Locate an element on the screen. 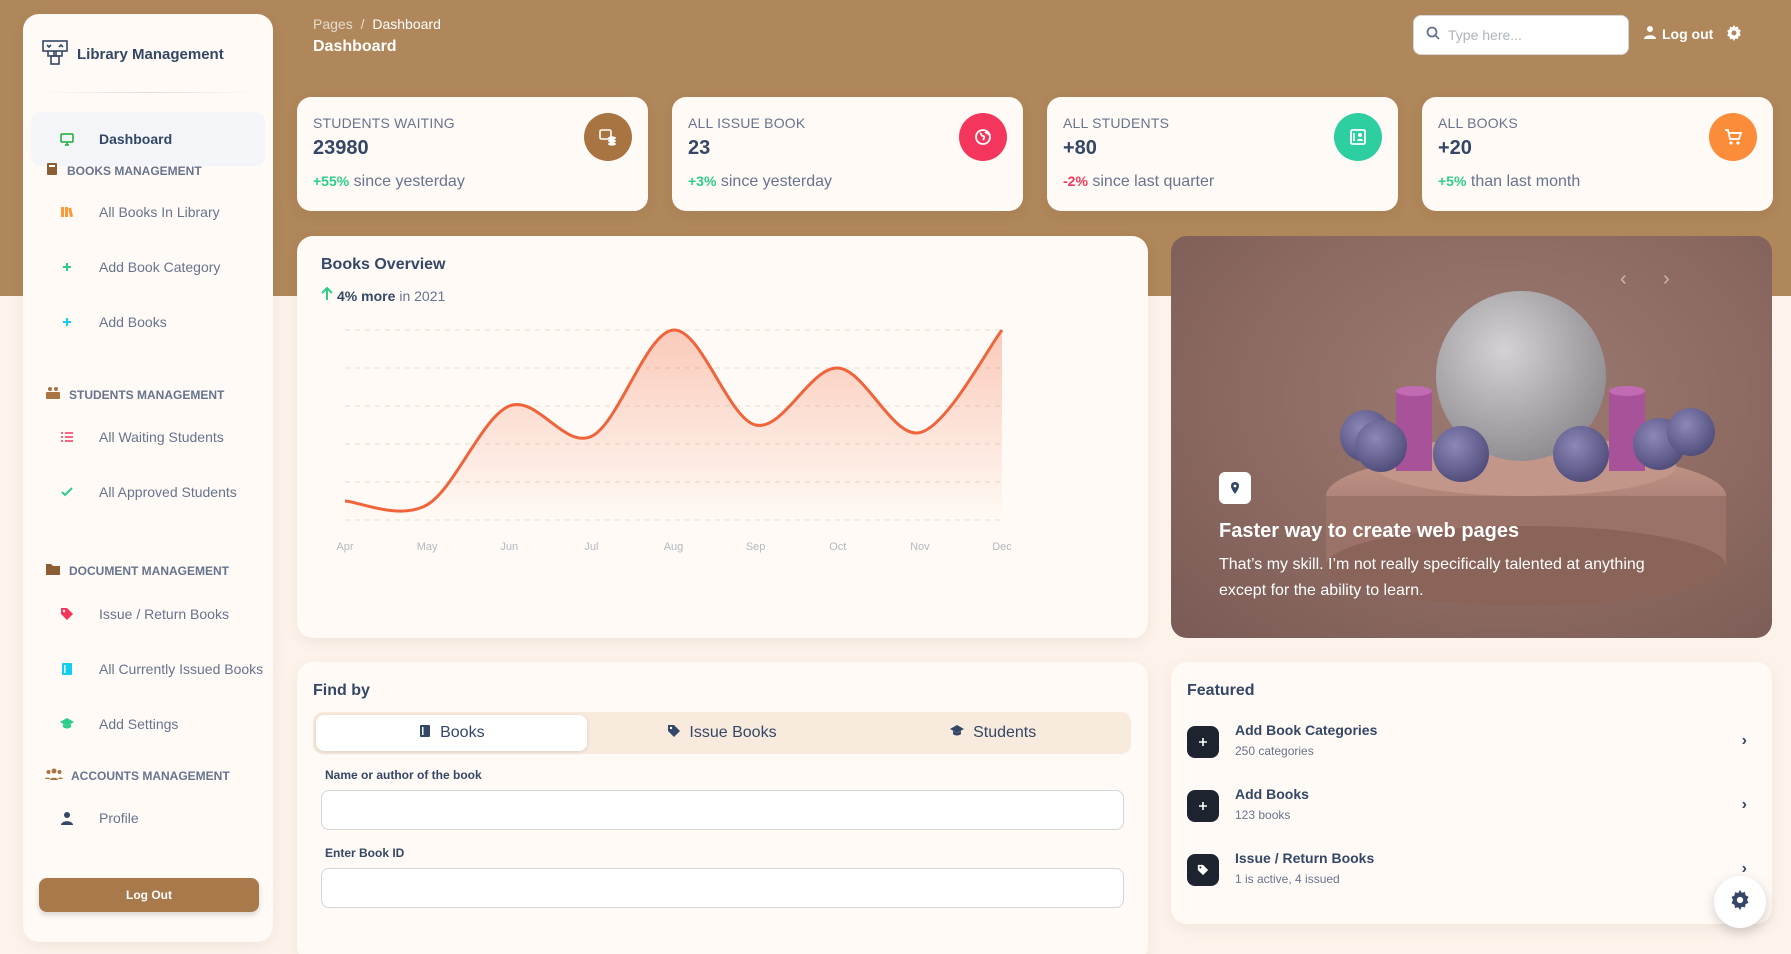  settings-gear-icon is located at coordinates (1734, 35).